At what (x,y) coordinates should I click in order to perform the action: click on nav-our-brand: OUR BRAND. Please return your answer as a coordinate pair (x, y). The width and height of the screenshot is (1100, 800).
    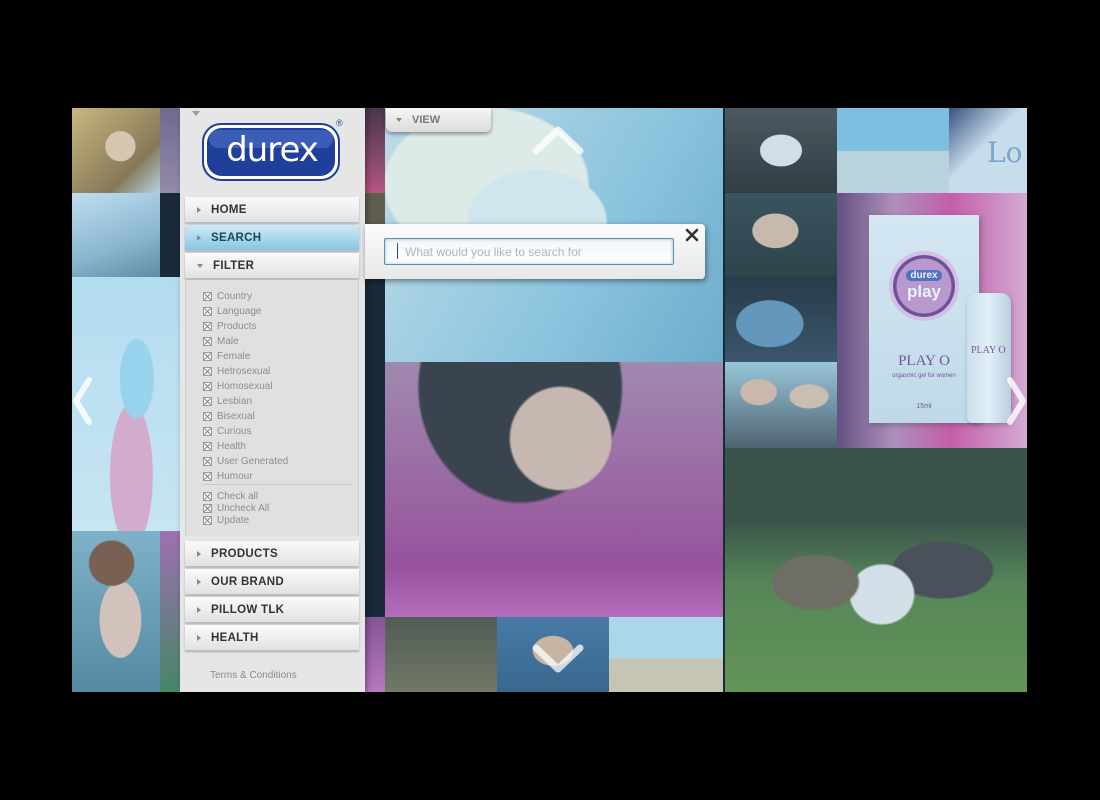
    Looking at the image, I should click on (272, 582).